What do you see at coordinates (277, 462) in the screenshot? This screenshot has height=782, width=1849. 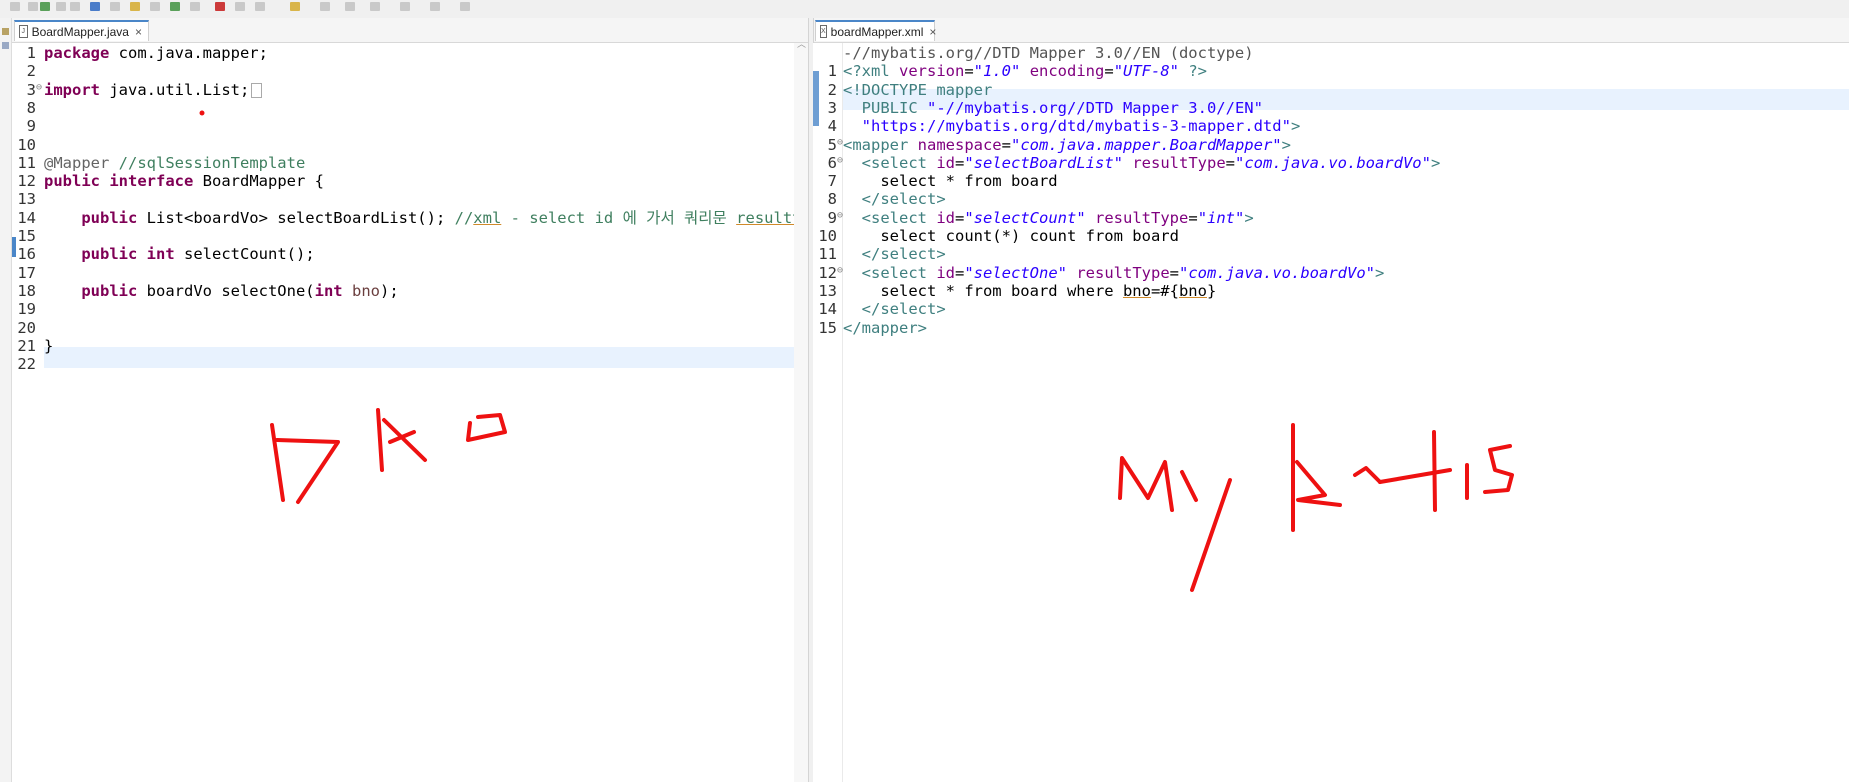 I see `hw-d-stem` at bounding box center [277, 462].